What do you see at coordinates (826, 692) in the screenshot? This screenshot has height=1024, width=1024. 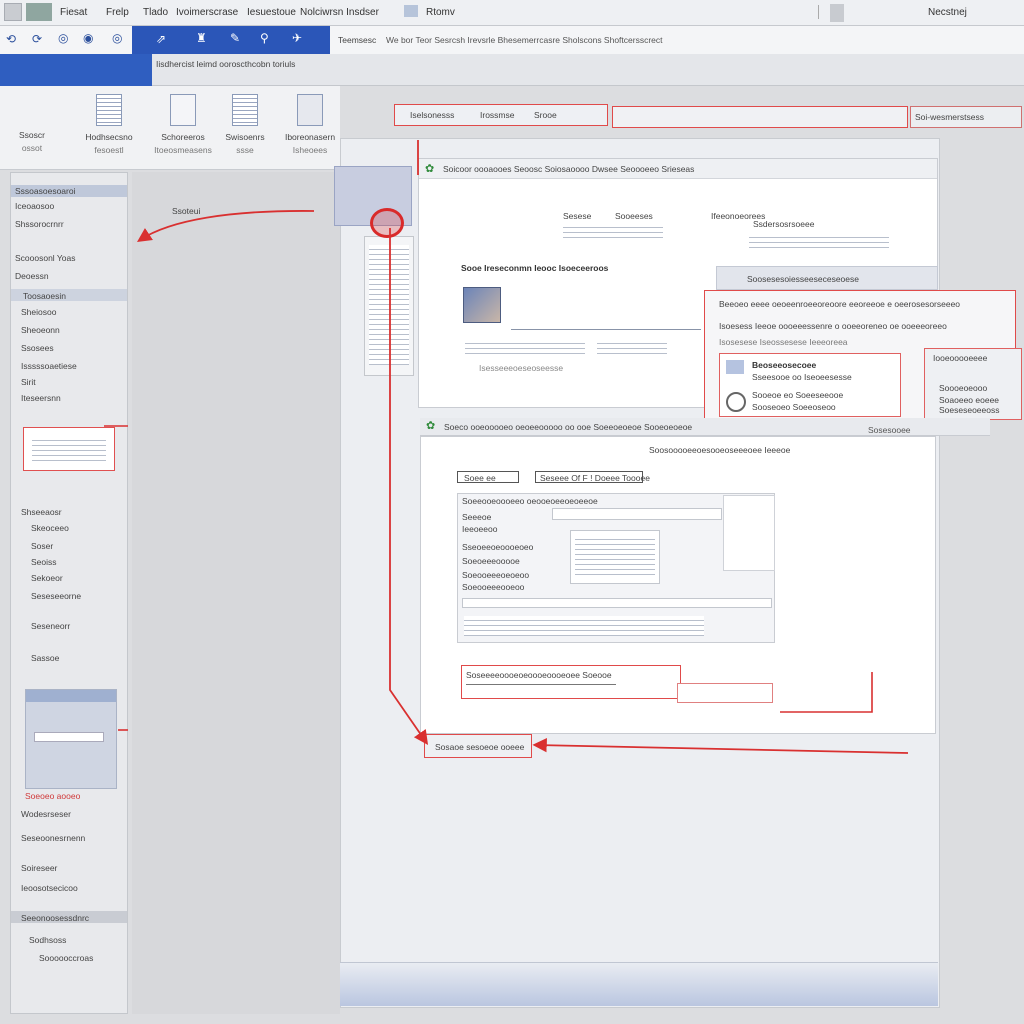 I see `arrow-right-bracket` at bounding box center [826, 692].